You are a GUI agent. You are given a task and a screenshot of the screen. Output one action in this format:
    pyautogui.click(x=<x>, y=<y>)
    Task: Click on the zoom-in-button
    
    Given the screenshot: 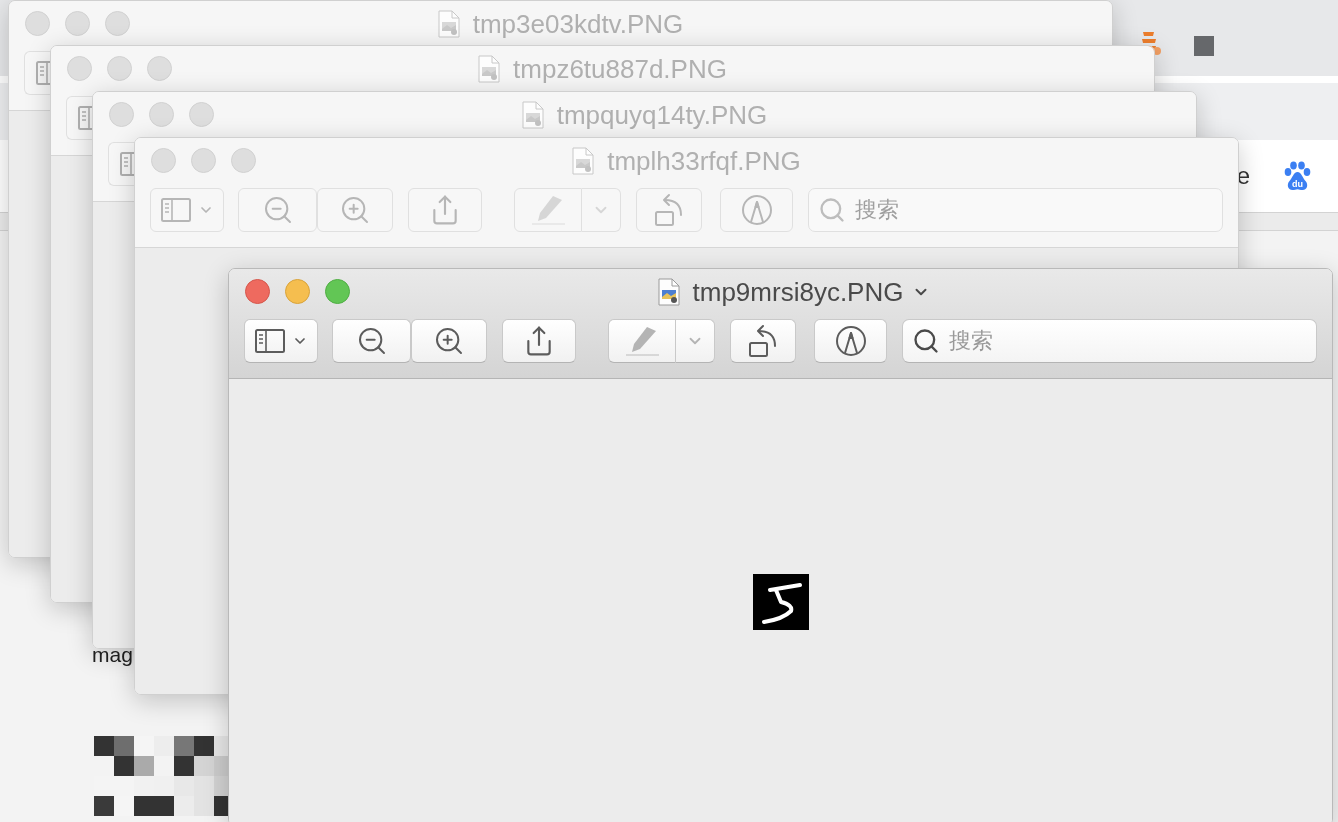 What is the action you would take?
    pyautogui.click(x=449, y=341)
    